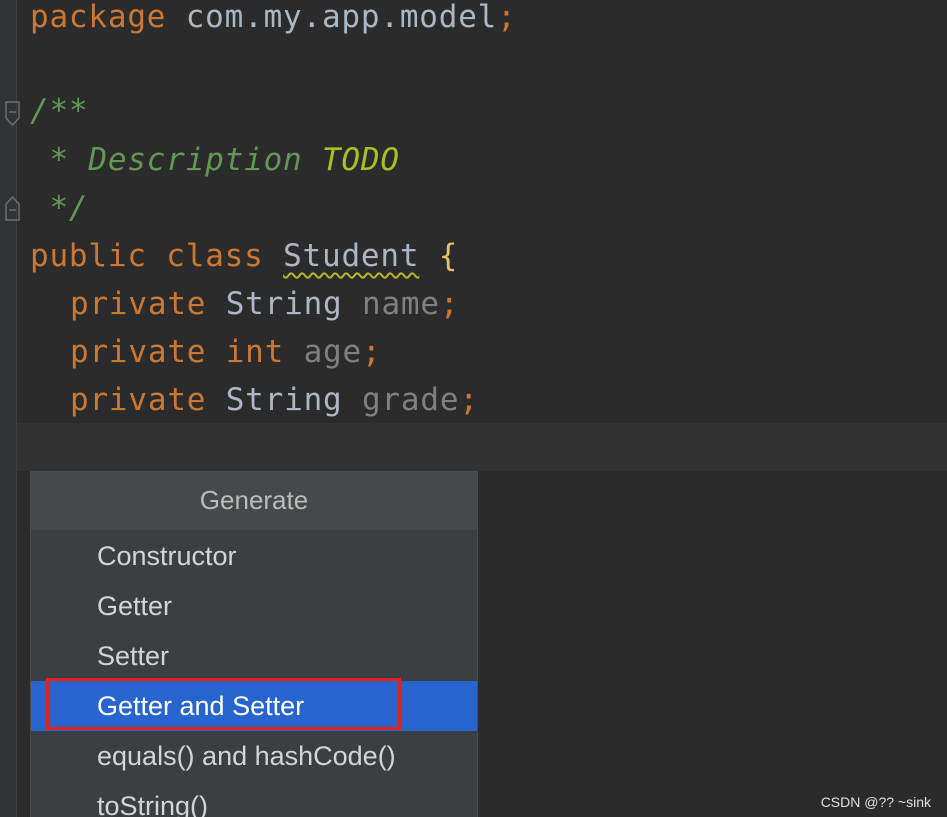 The width and height of the screenshot is (947, 817). I want to click on current-line-highlight, so click(482, 447).